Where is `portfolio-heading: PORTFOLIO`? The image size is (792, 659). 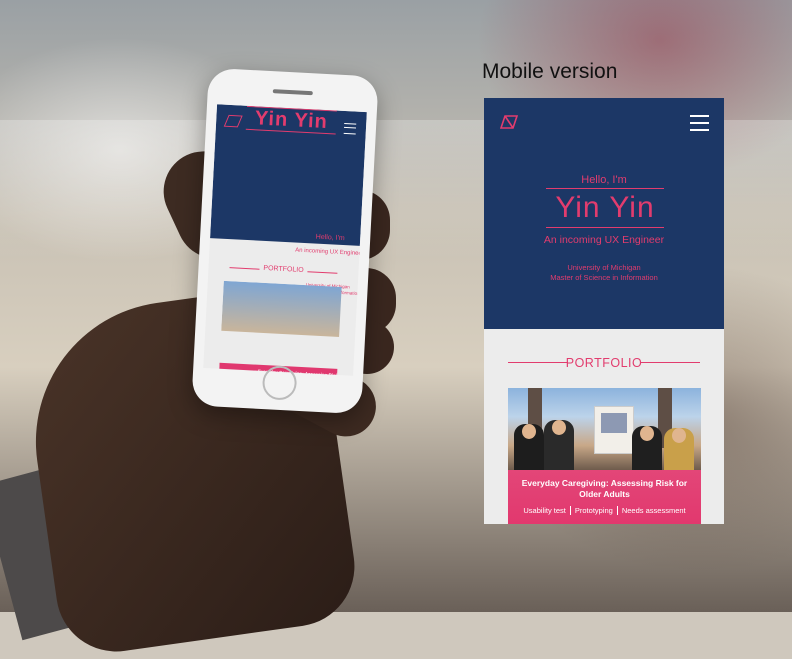
portfolio-heading: PORTFOLIO is located at coordinates (604, 363).